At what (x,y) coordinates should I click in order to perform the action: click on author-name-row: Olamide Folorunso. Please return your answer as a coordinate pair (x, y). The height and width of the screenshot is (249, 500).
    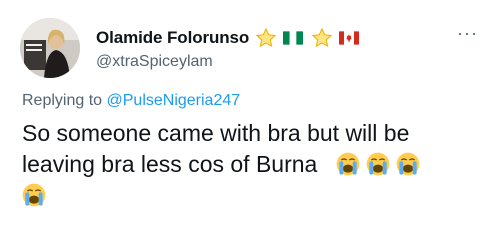
    Looking at the image, I should click on (228, 38).